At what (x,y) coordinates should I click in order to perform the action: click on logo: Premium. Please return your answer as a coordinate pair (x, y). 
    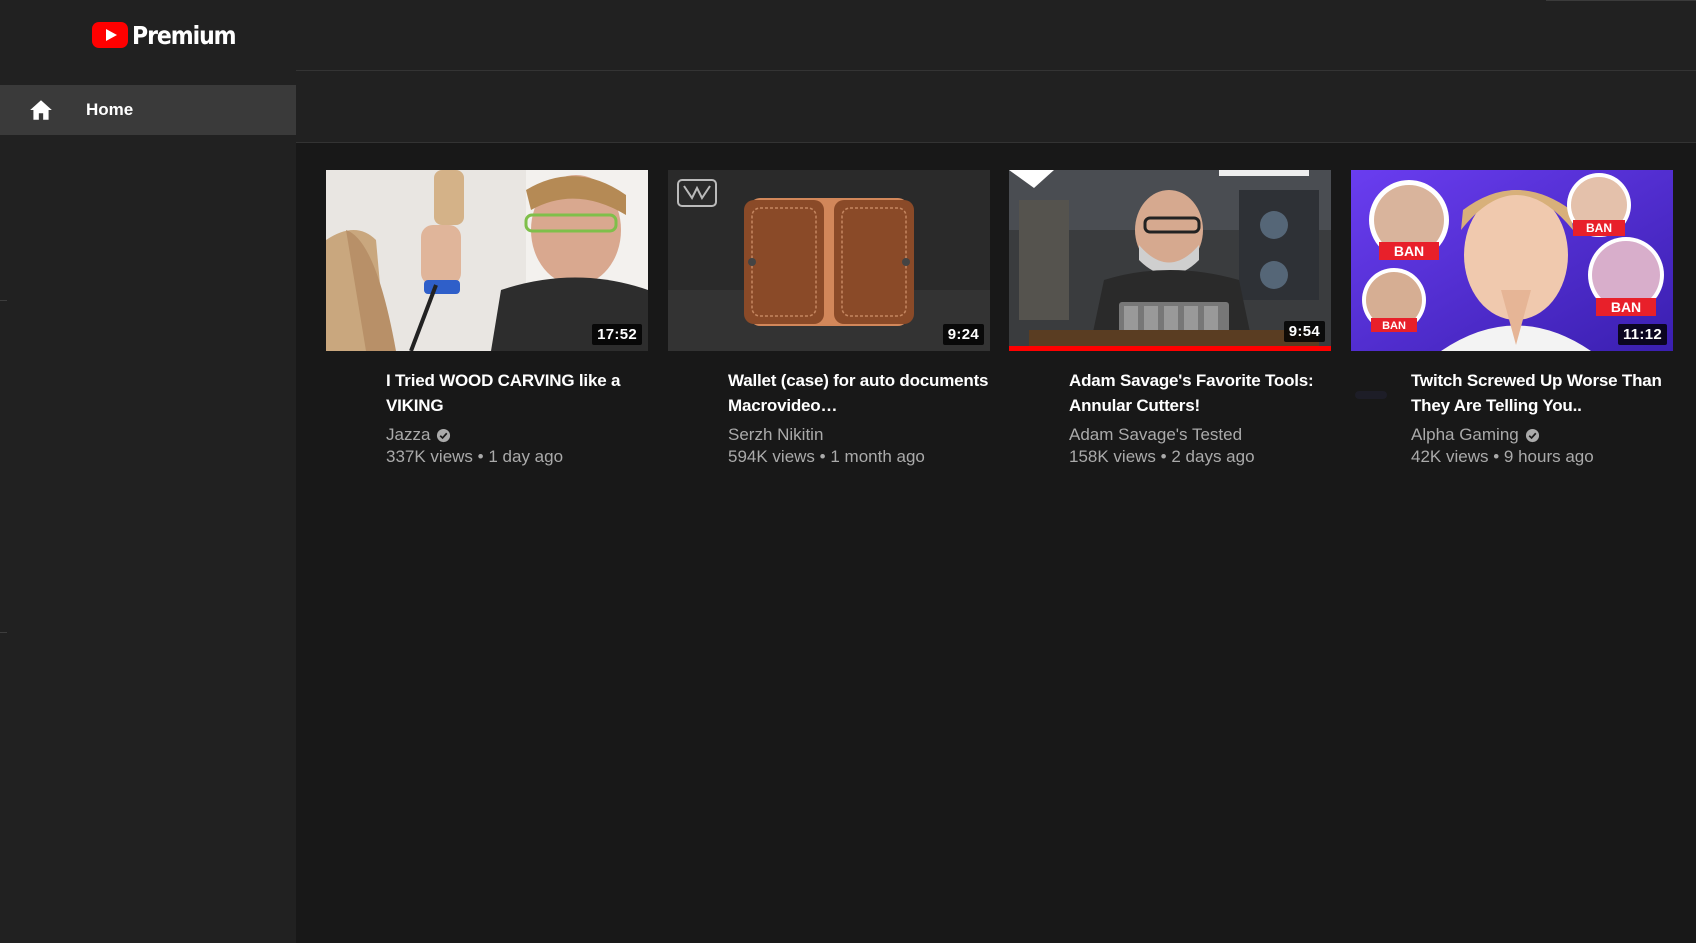
    Looking at the image, I should click on (171, 35).